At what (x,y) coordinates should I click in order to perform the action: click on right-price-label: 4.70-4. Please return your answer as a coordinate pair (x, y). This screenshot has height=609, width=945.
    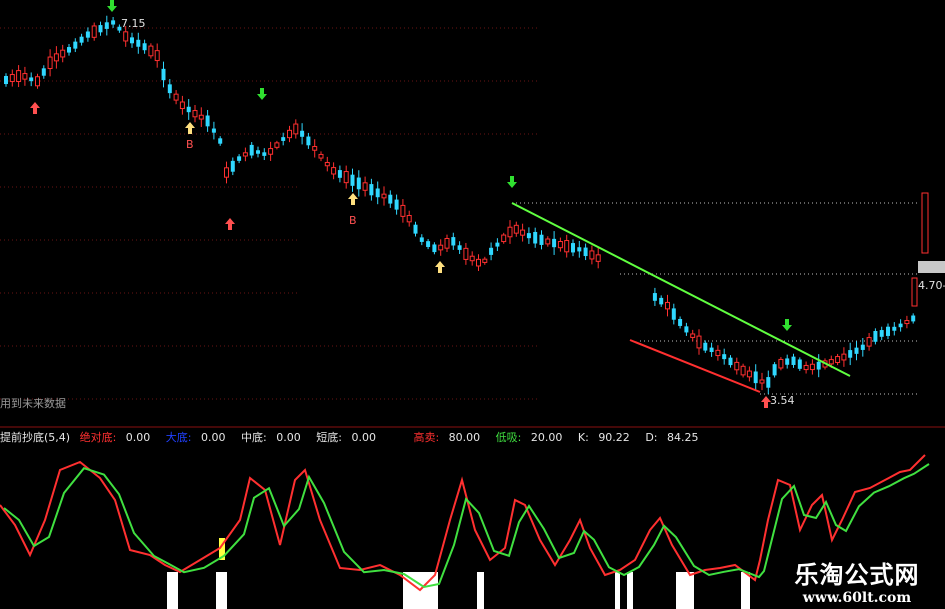
    Looking at the image, I should click on (931, 285).